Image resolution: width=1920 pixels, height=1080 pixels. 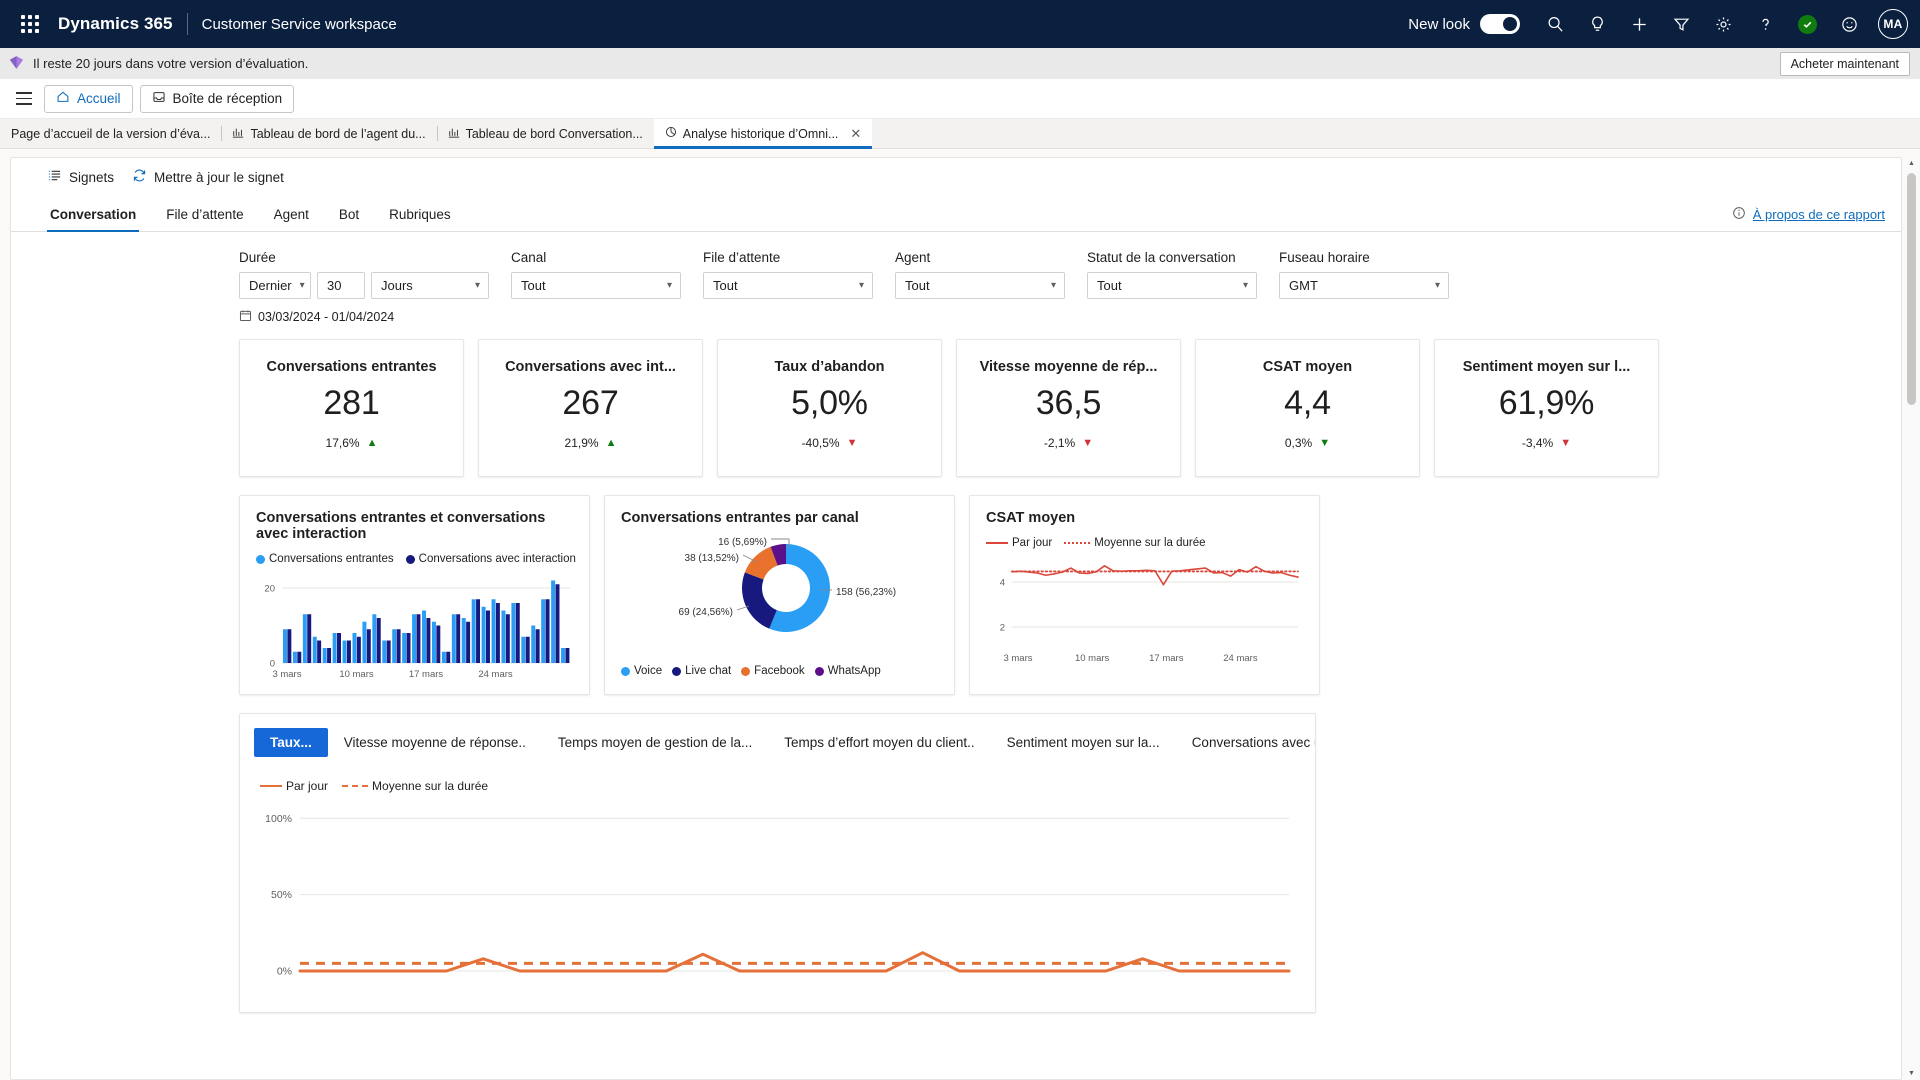 I want to click on pivot-temps-effort-client: Temps d’effort moyen du client.., so click(x=879, y=742).